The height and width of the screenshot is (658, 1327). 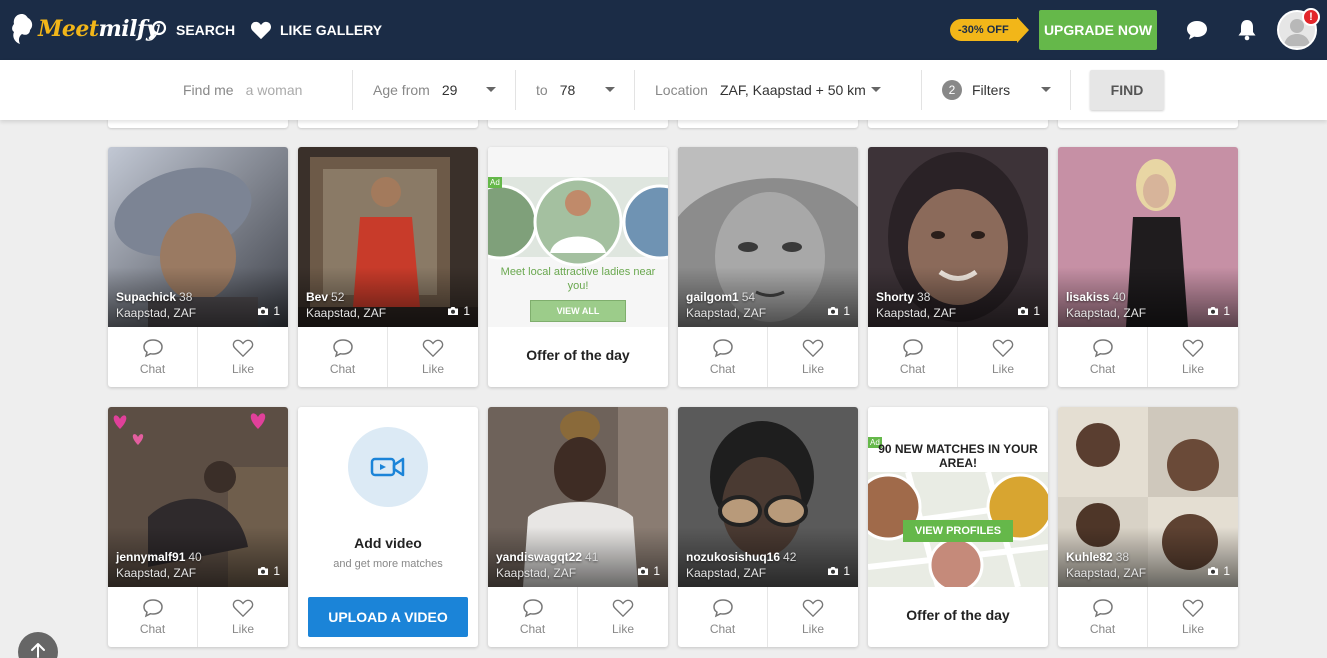 What do you see at coordinates (1127, 90) in the screenshot?
I see `find-button: FIND` at bounding box center [1127, 90].